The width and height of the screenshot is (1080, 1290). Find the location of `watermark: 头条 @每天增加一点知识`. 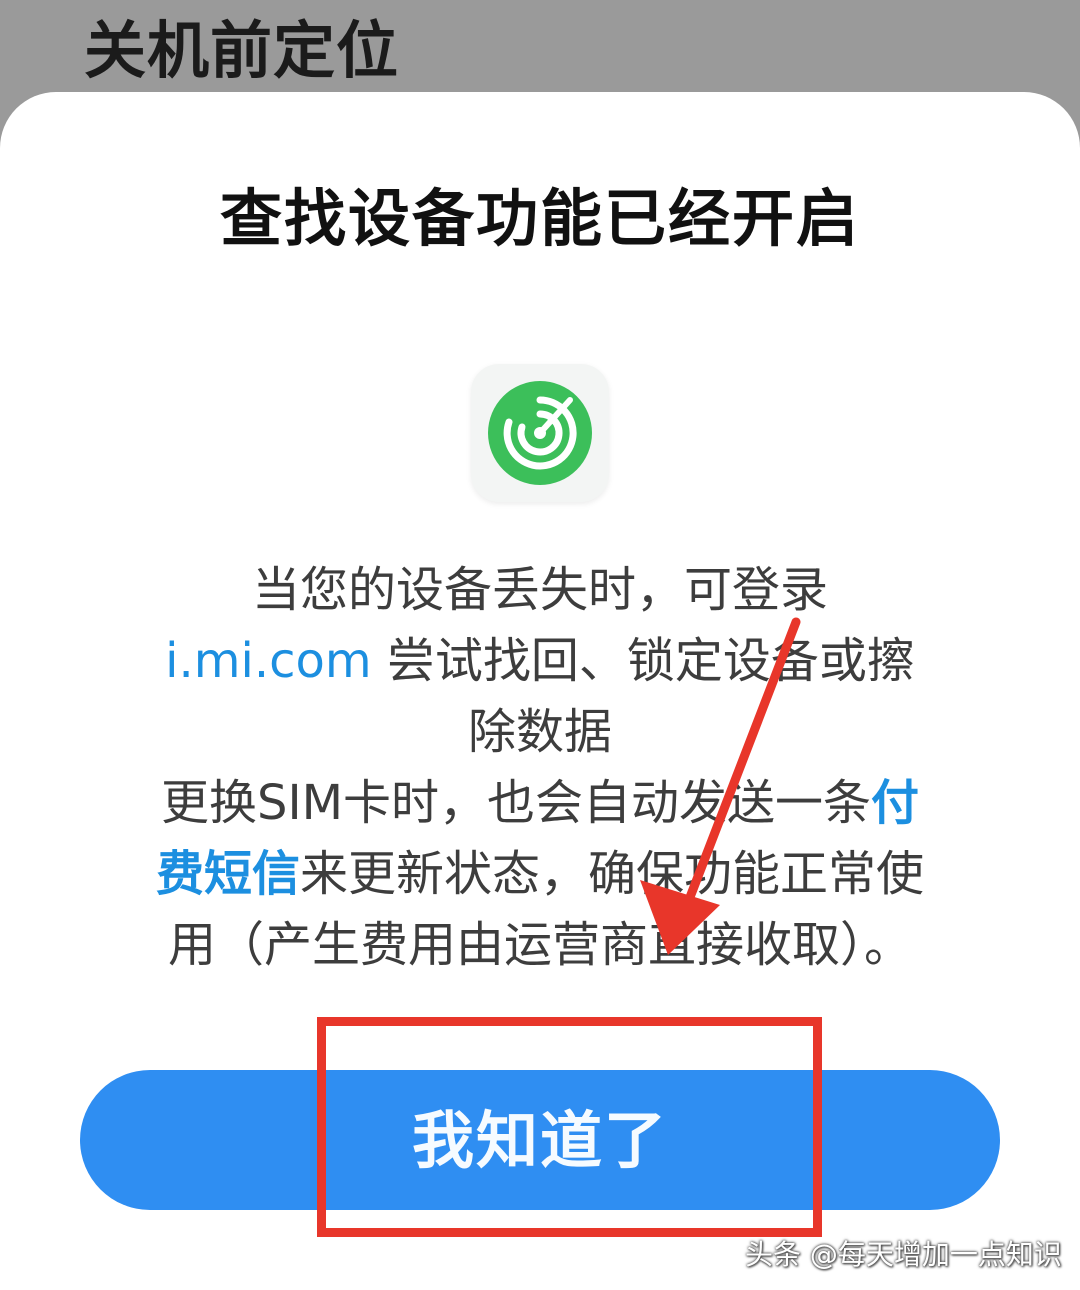

watermark: 头条 @每天增加一点知识 is located at coordinates (903, 1254).